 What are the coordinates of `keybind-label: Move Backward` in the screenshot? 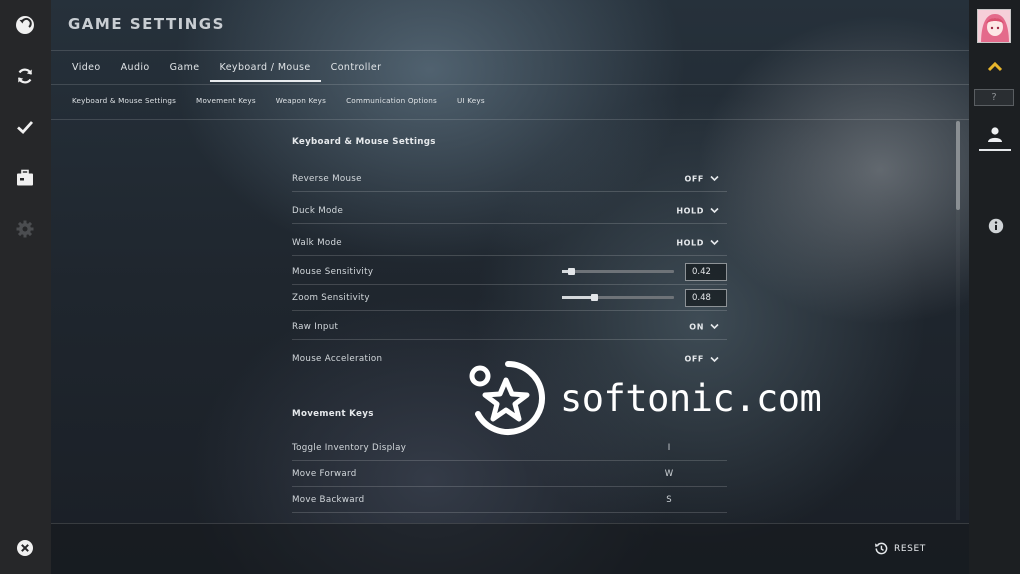 It's located at (328, 499).